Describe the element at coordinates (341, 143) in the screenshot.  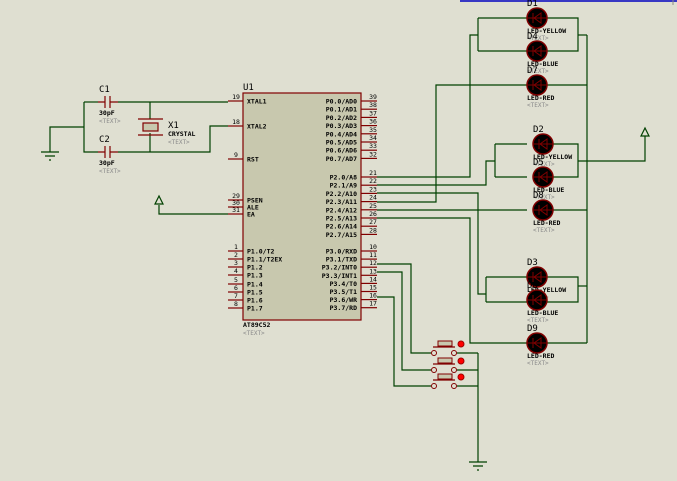
I see `pin-name: P0.5/AD5` at that location.